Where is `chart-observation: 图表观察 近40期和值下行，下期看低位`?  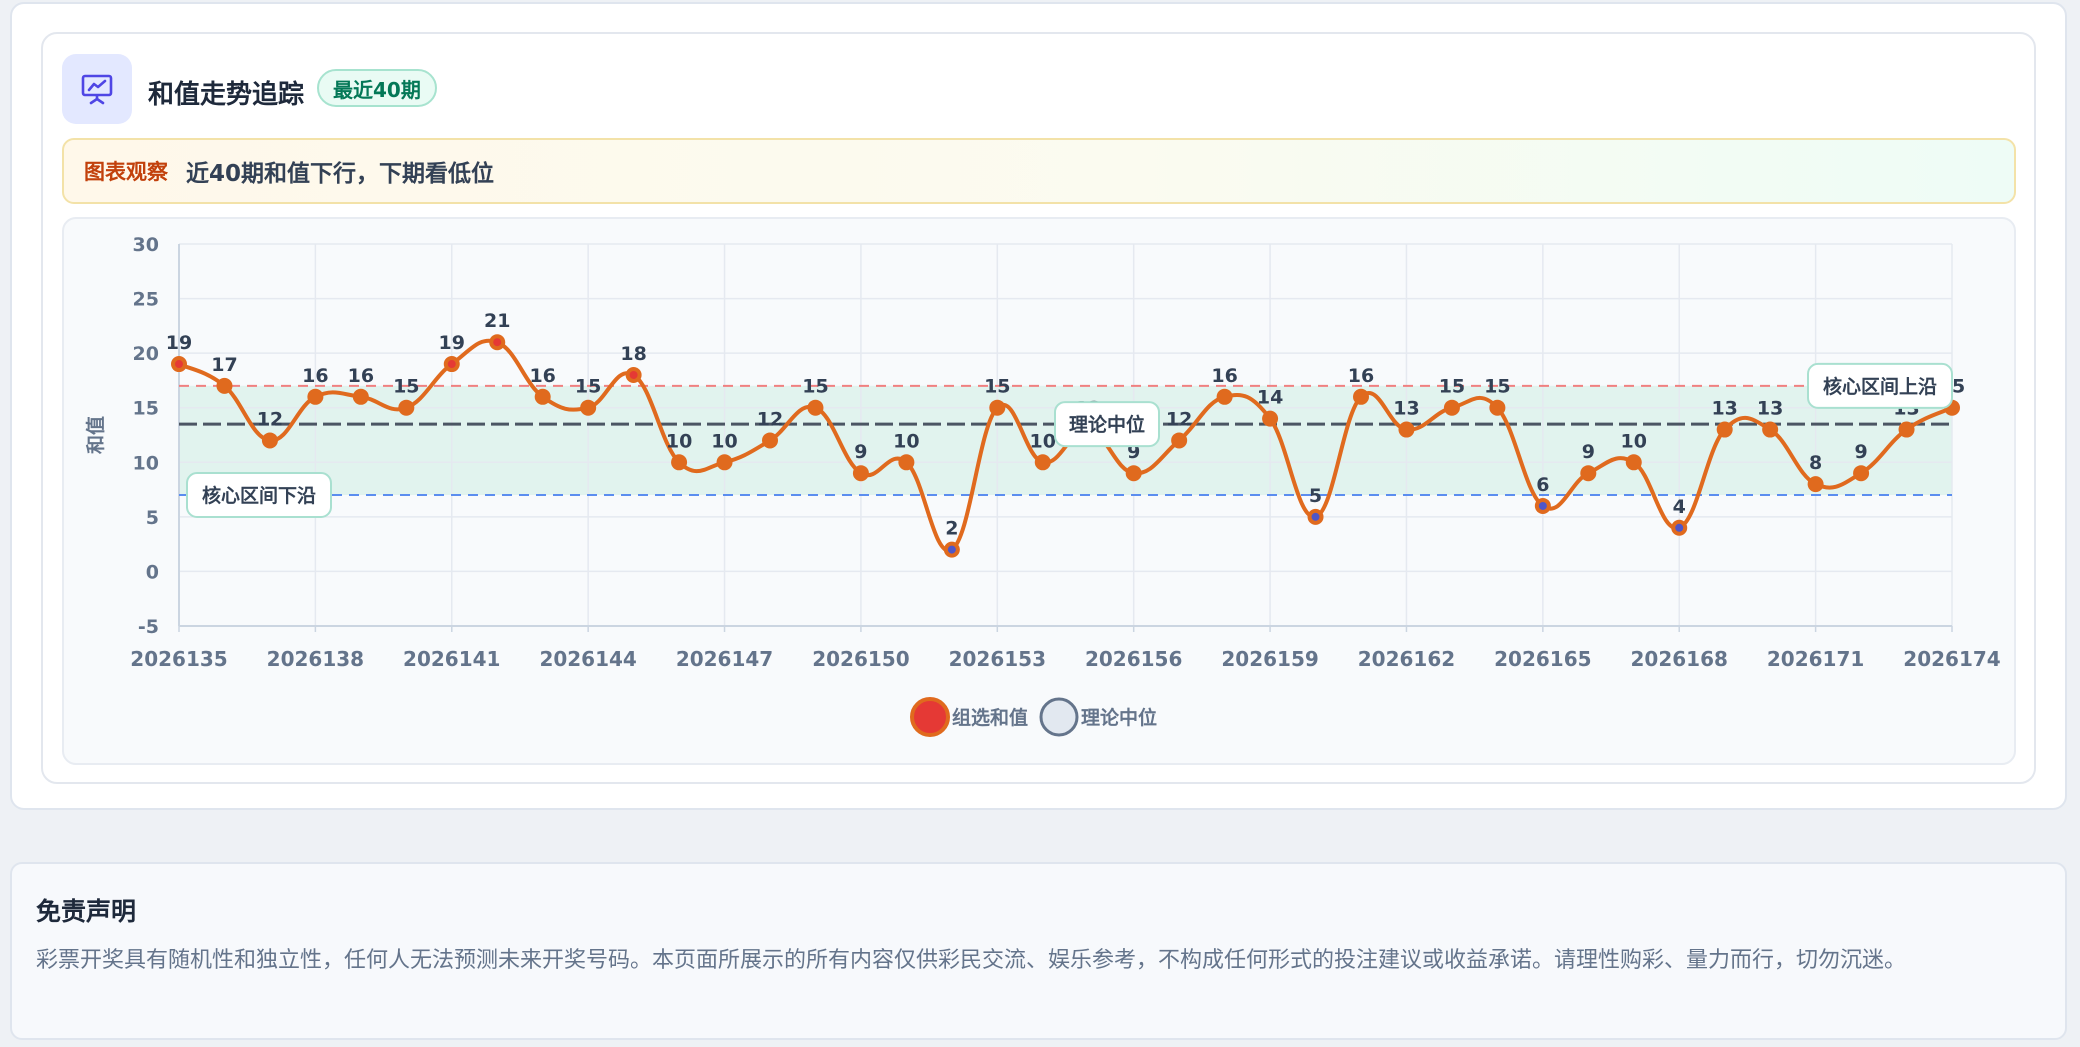 chart-observation: 图表观察 近40期和值下行，下期看低位 is located at coordinates (1039, 171).